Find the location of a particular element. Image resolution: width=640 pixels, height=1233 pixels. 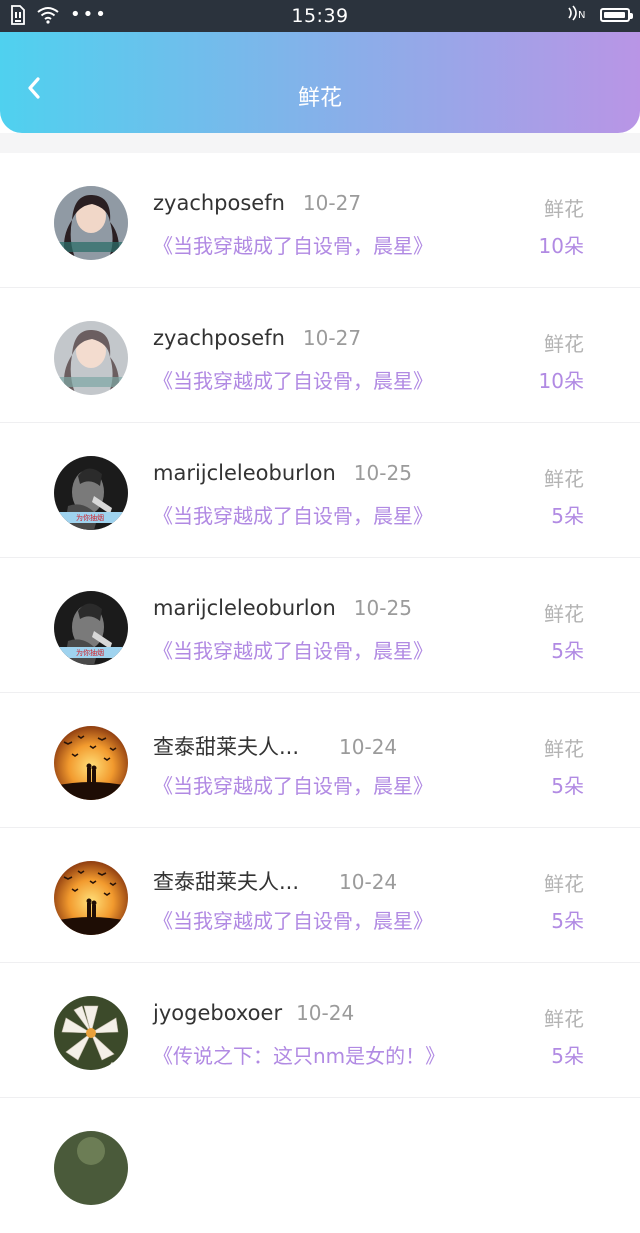

status-time: 15:39 is located at coordinates (320, 16).